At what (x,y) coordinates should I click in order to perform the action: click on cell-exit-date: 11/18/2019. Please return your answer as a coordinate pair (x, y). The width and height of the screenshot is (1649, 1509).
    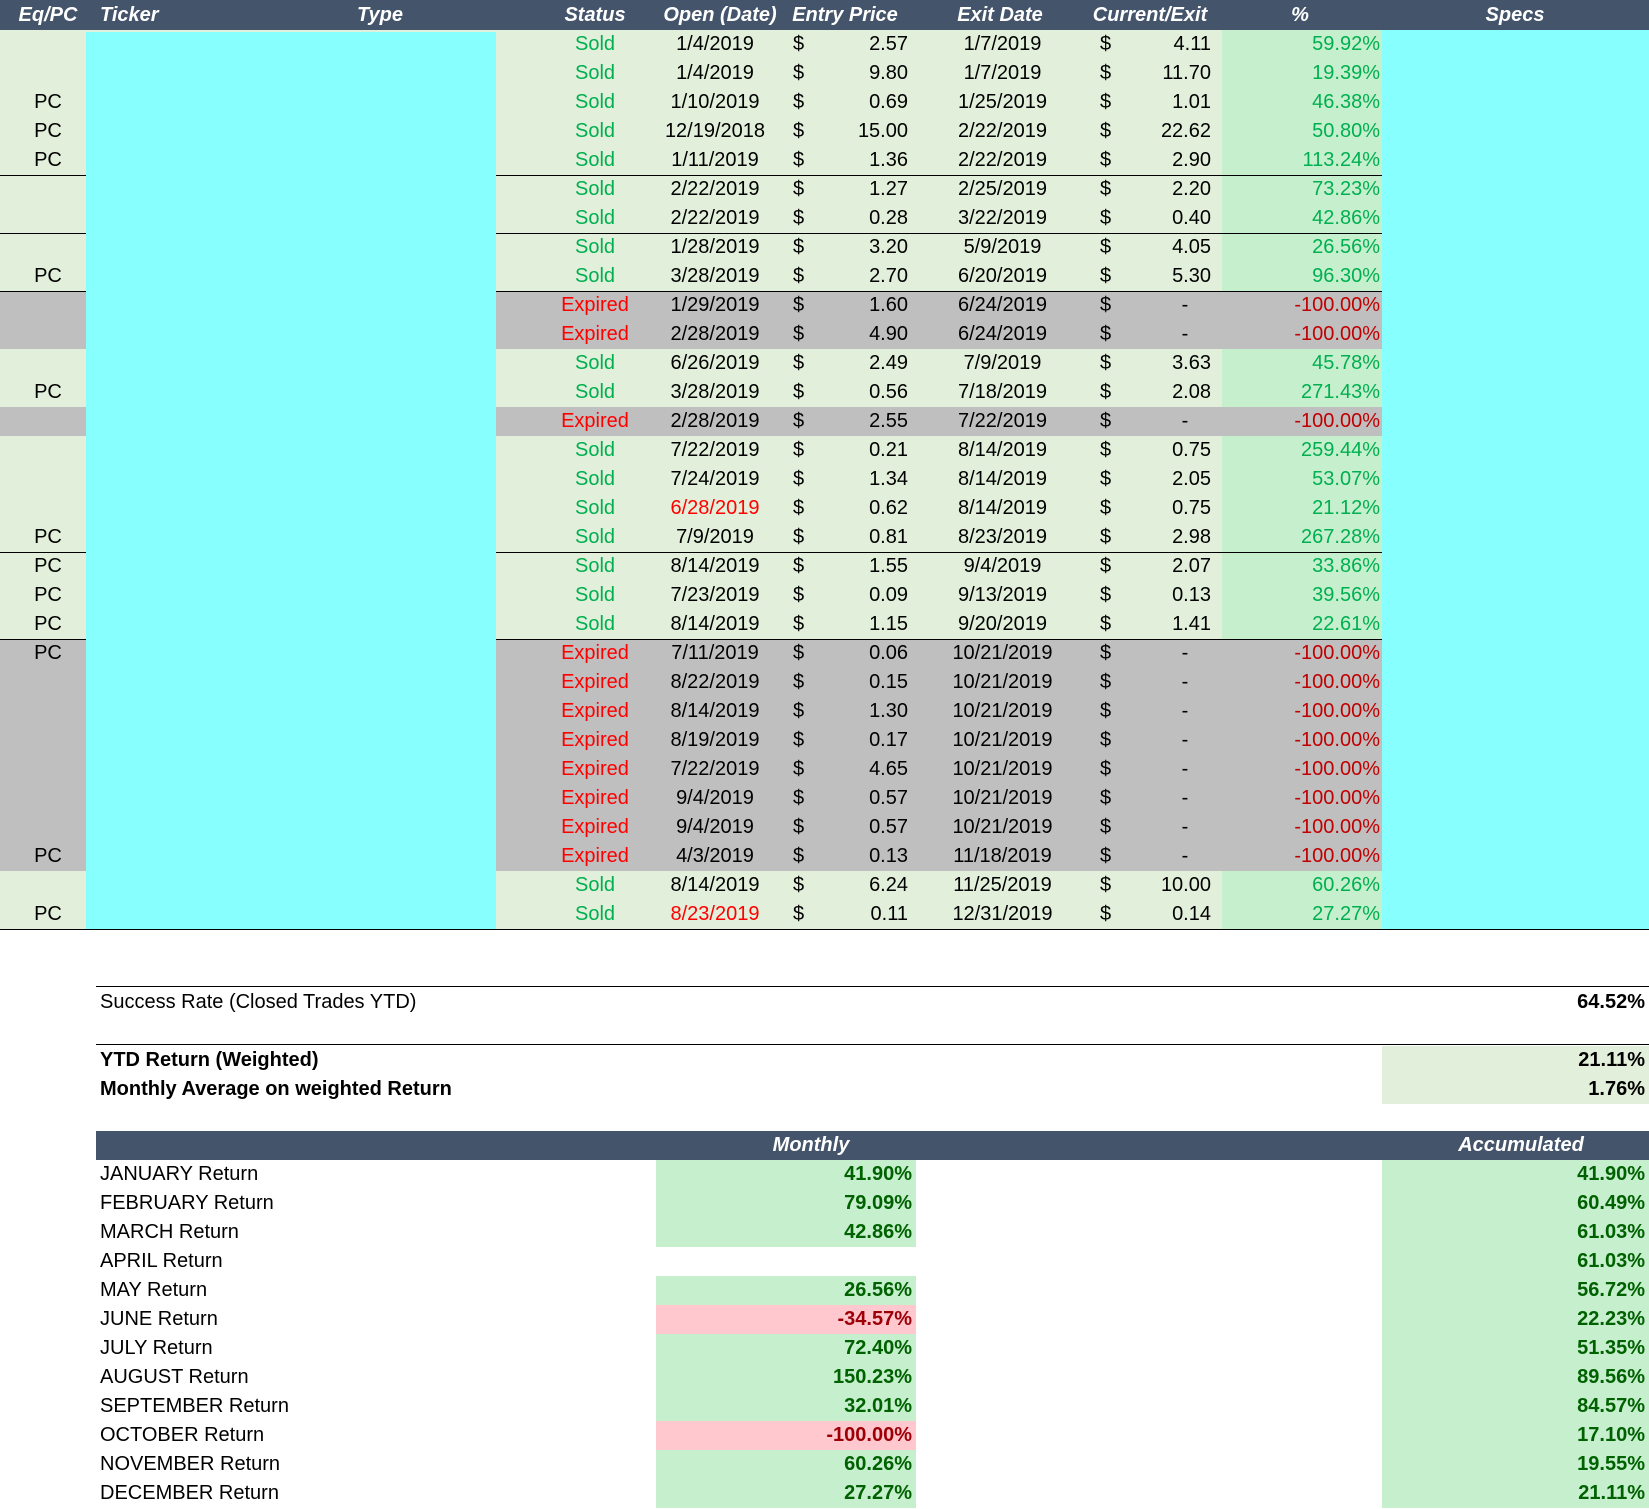
    Looking at the image, I should click on (1002, 856).